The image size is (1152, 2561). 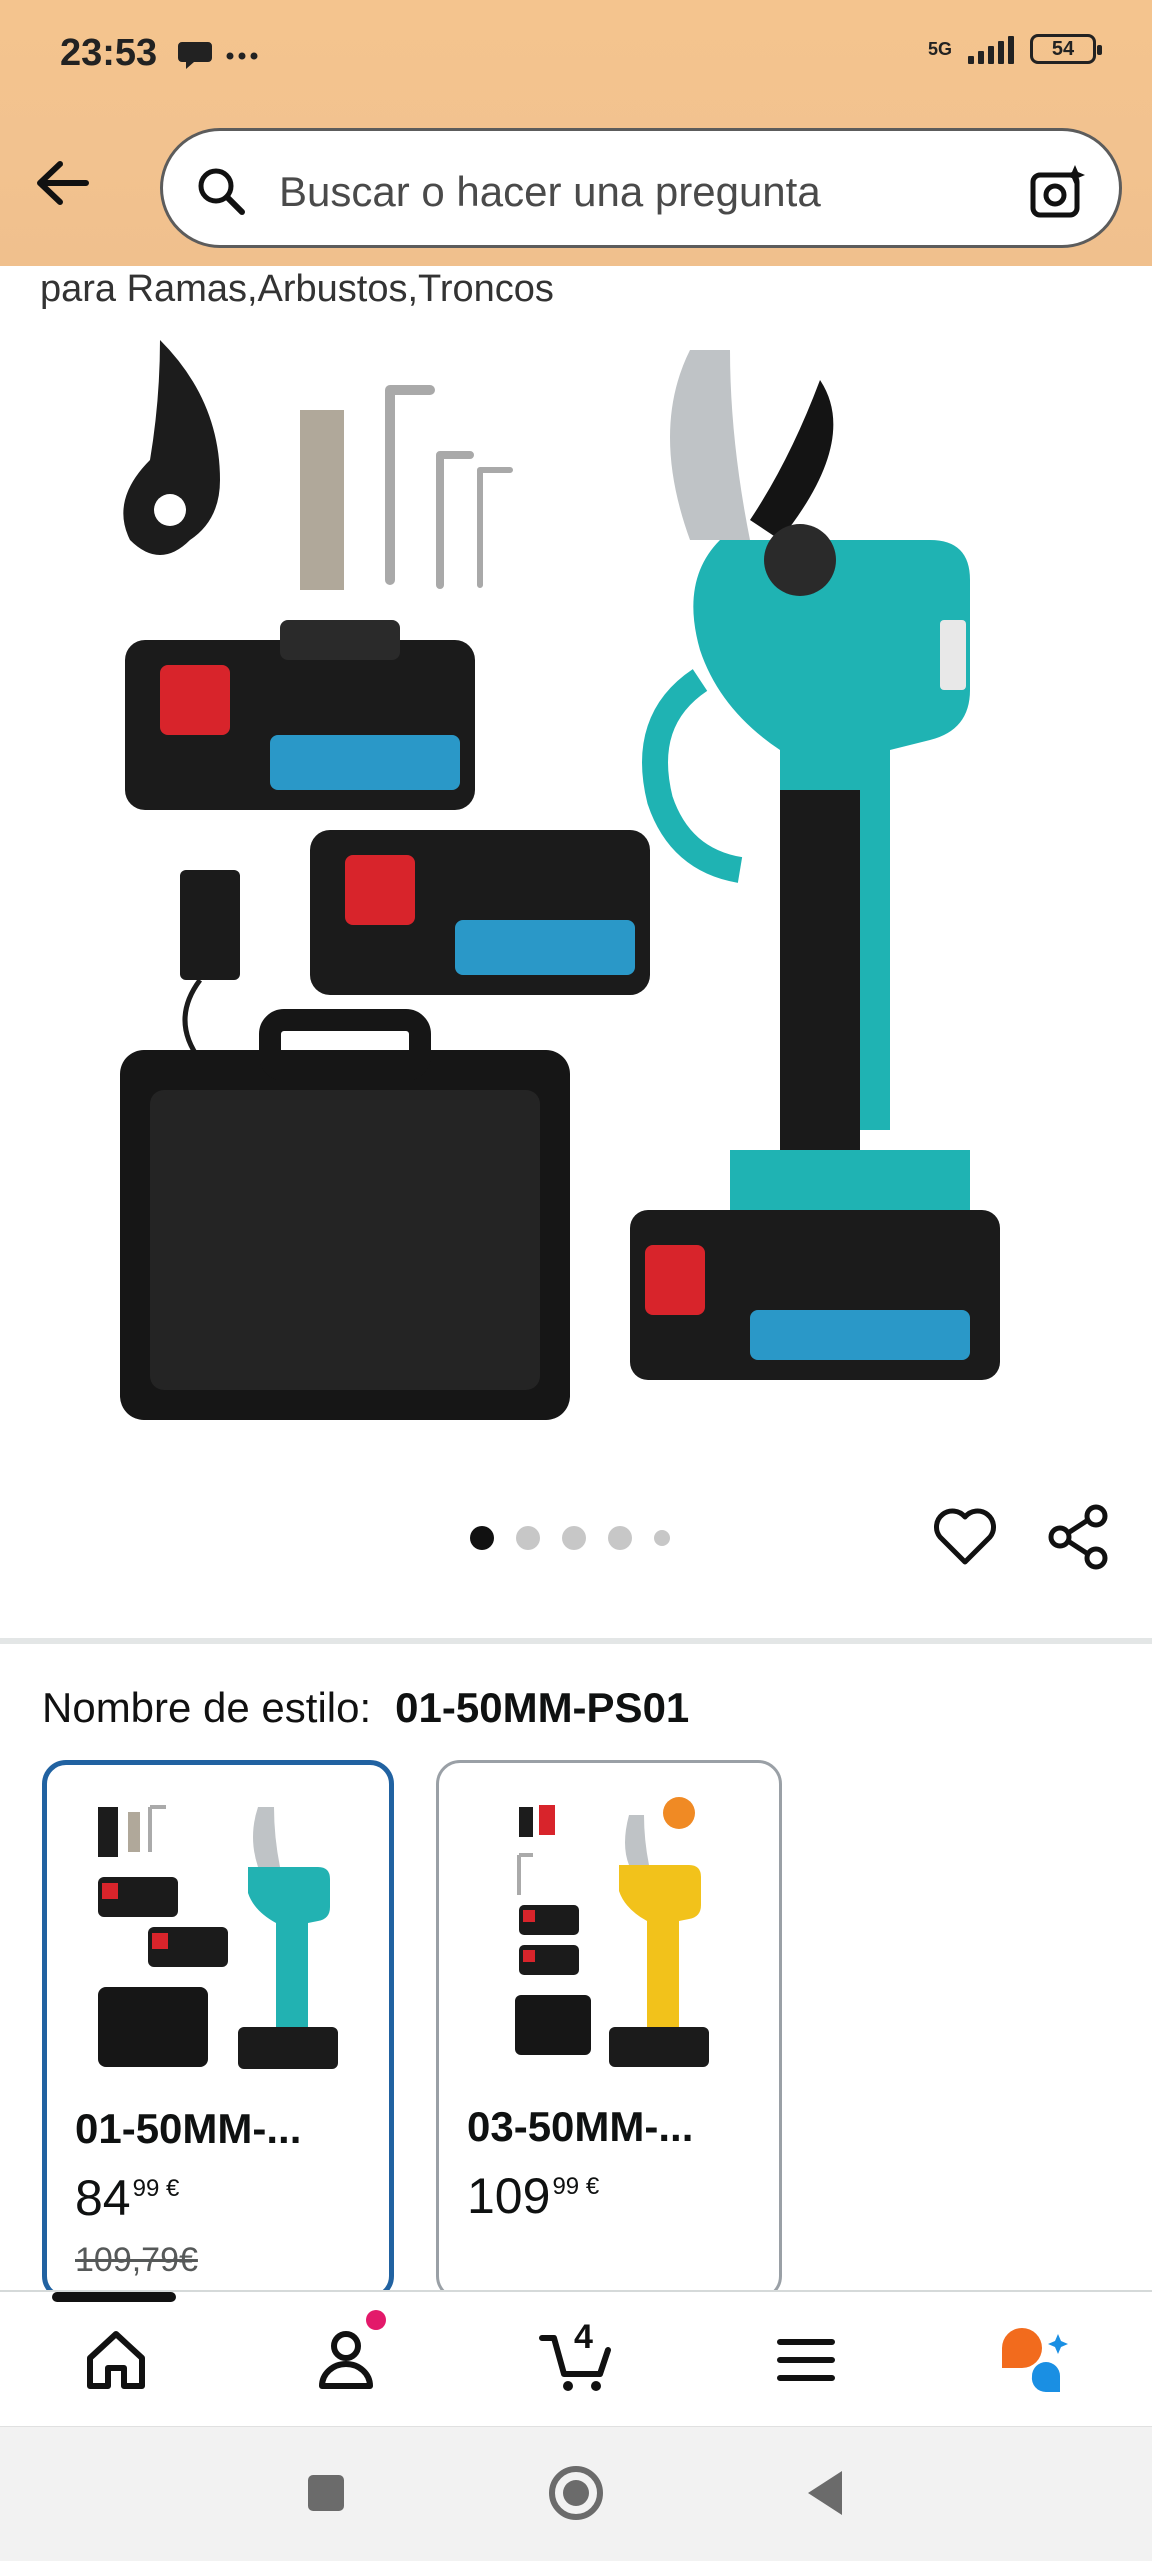 I want to click on nav-rufus, so click(x=1036, y=2360).